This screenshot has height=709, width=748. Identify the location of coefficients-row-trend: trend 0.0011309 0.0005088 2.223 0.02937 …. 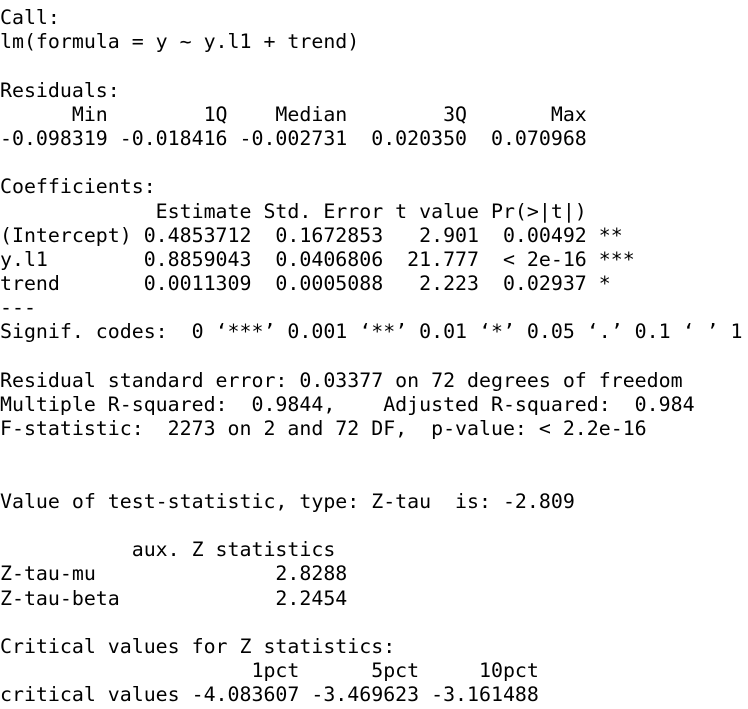
(317, 284).